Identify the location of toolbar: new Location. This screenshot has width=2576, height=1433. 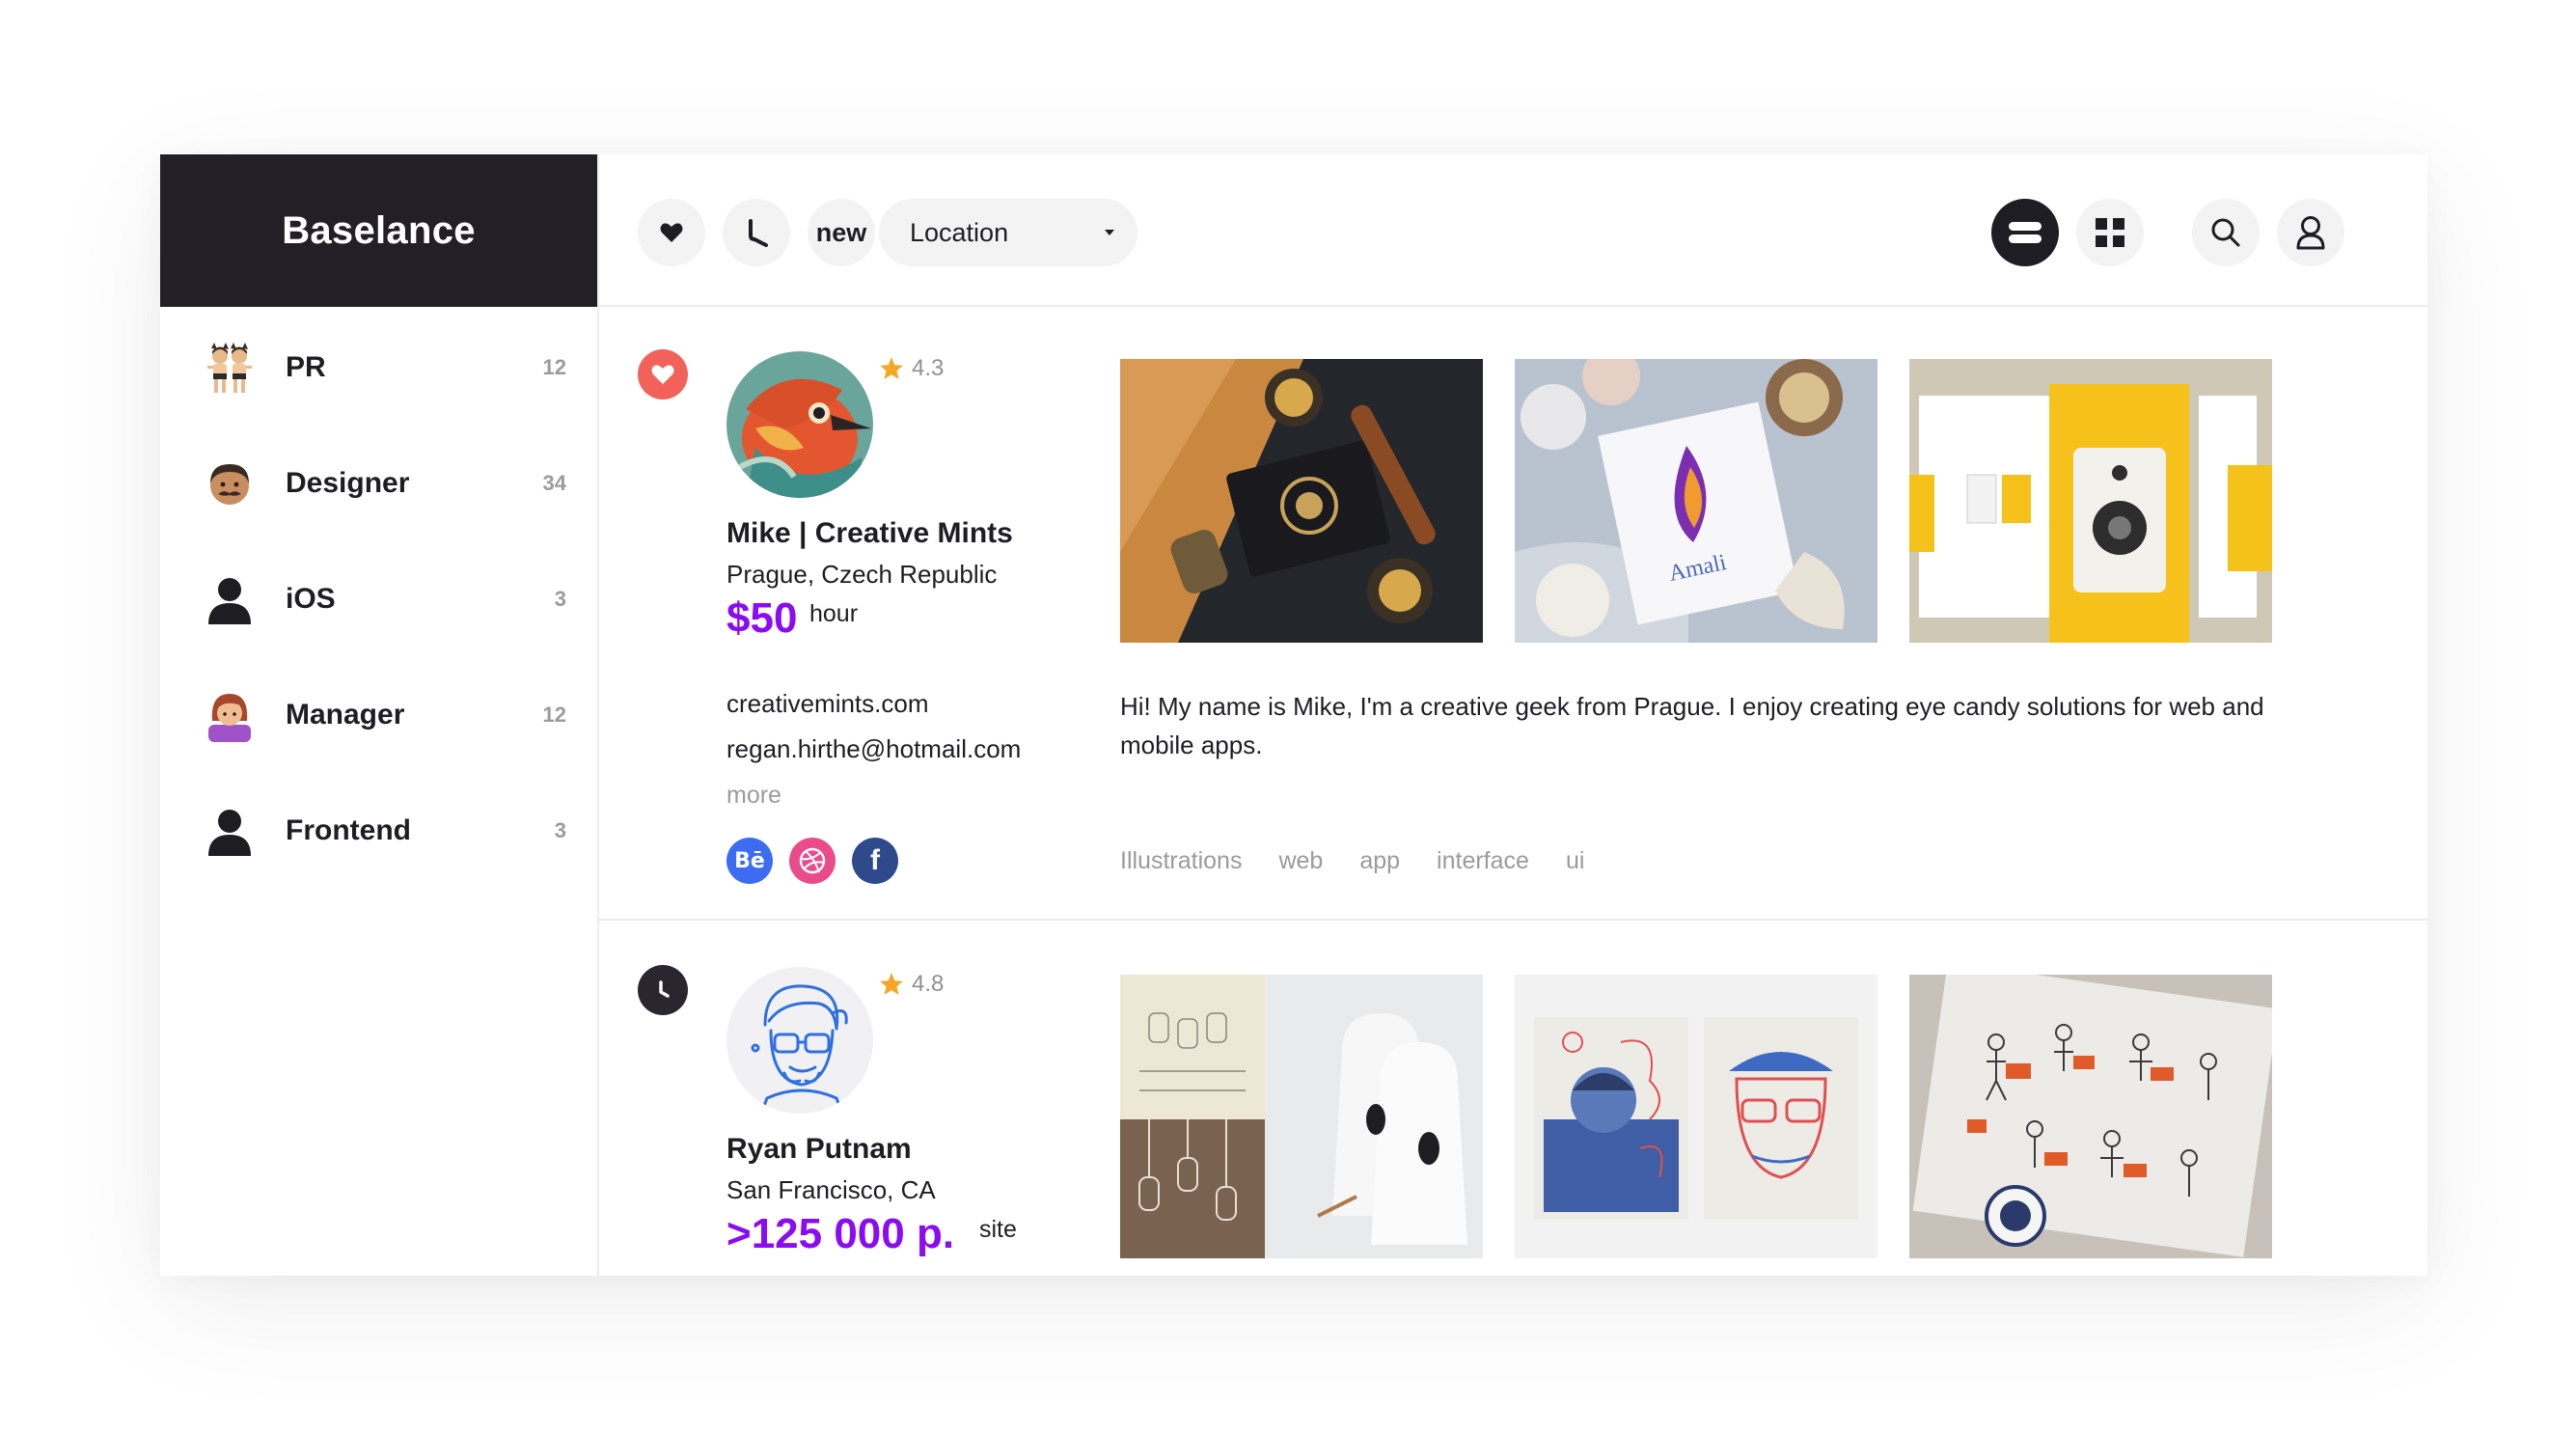
(1513, 230).